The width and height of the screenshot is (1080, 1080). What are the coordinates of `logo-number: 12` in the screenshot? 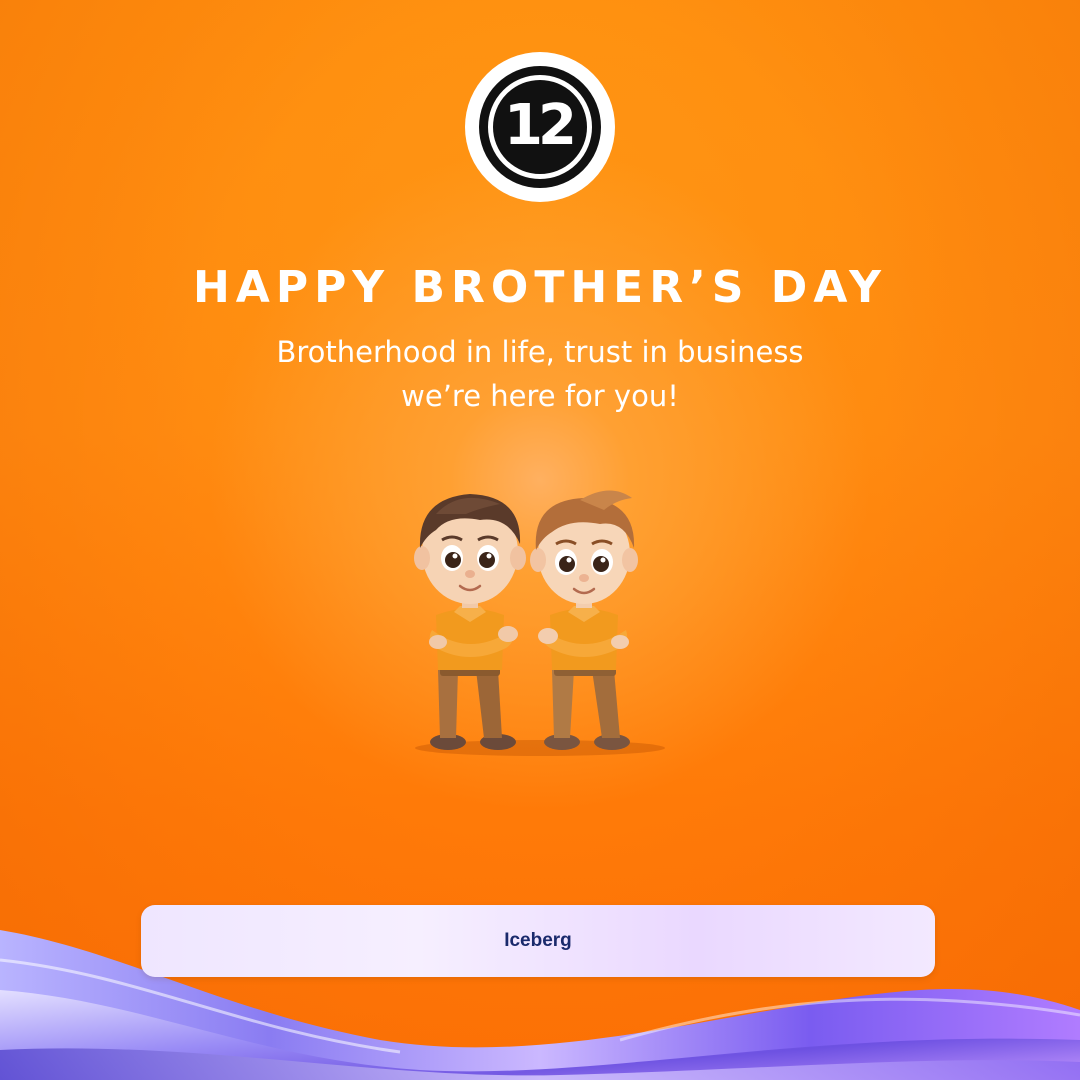 It's located at (540, 125).